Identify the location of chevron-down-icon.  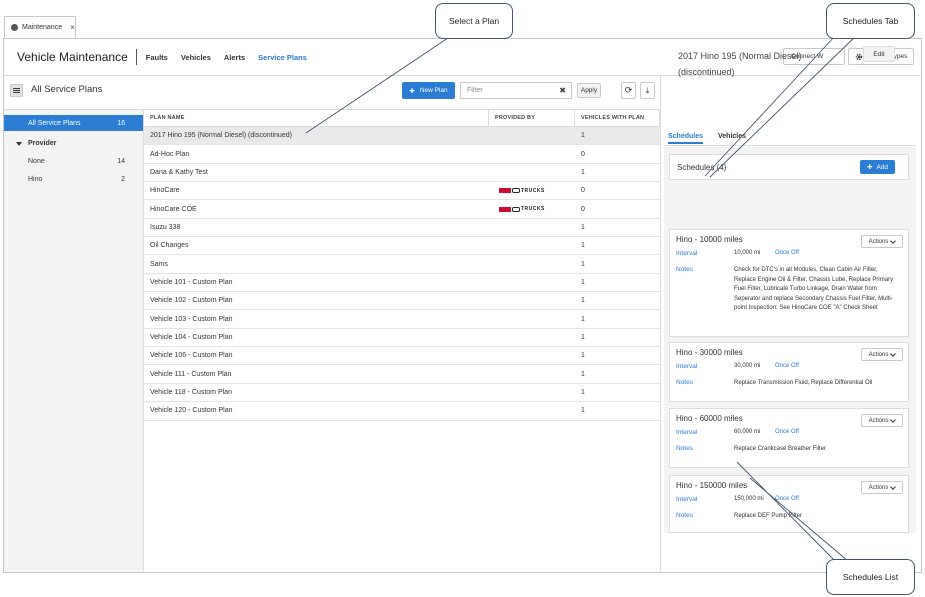
(893, 486).